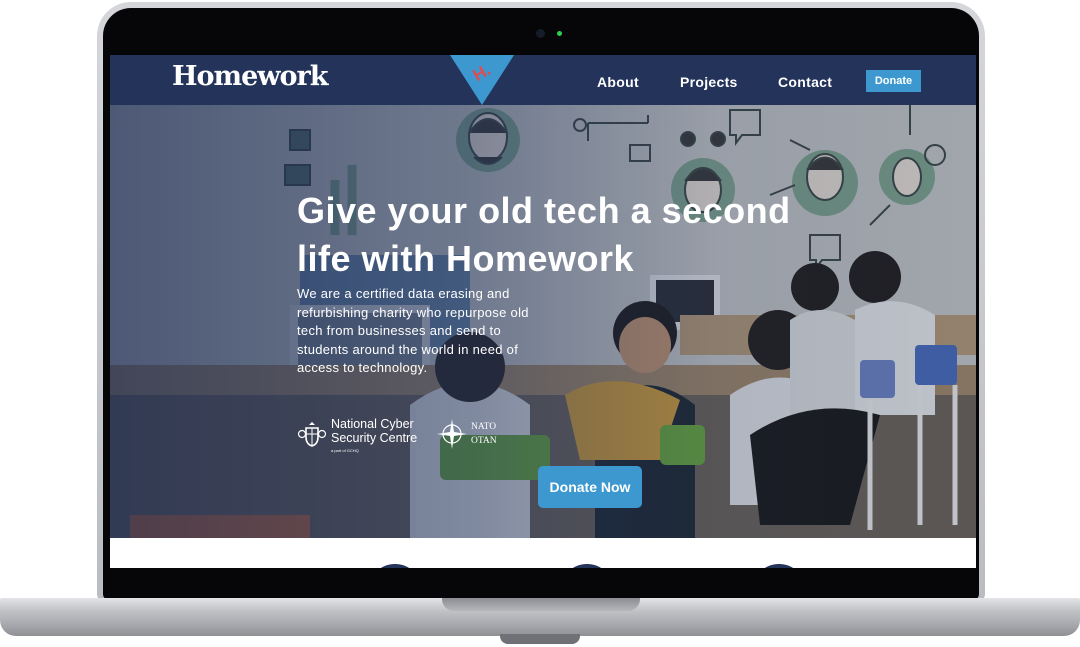 The height and width of the screenshot is (647, 1080). What do you see at coordinates (482, 80) in the screenshot?
I see `homework-badge-icon: H.` at bounding box center [482, 80].